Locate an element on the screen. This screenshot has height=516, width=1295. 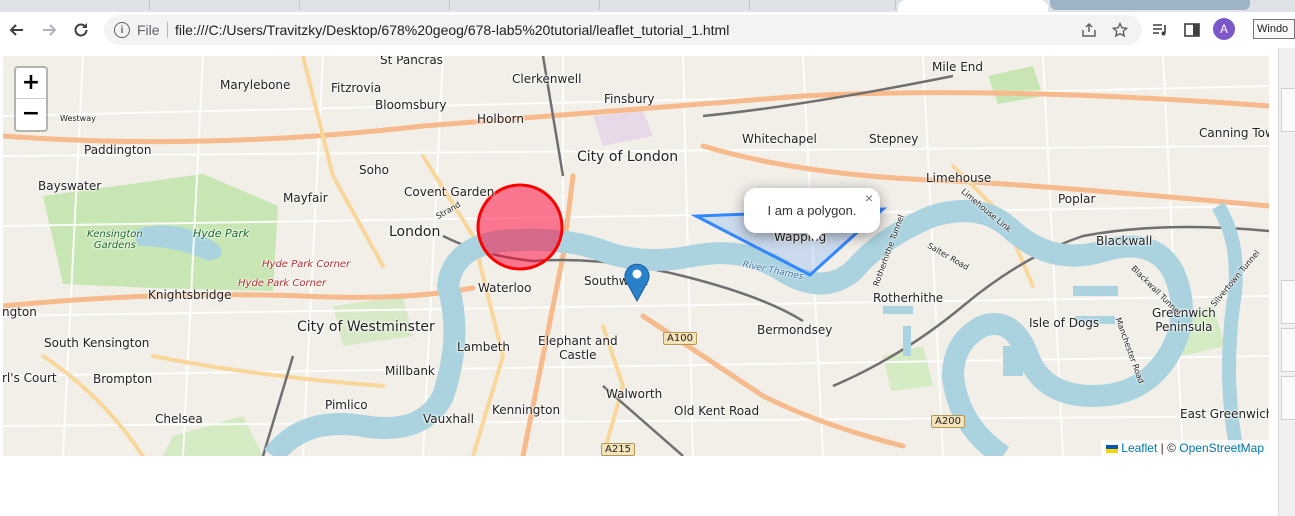
tab-strip is located at coordinates (647, 6).